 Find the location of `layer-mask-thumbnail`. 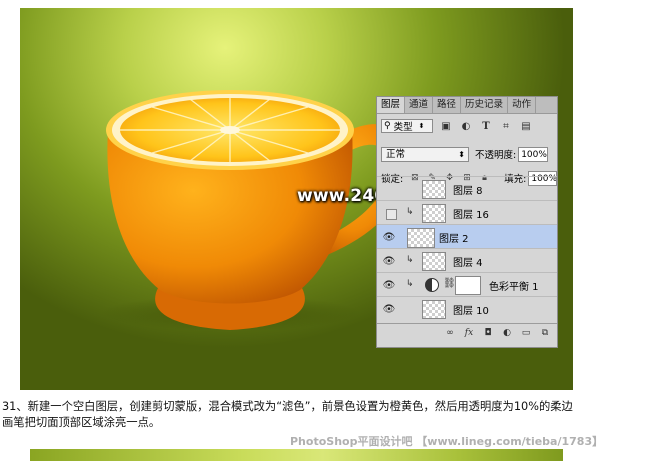

layer-mask-thumbnail is located at coordinates (468, 285).